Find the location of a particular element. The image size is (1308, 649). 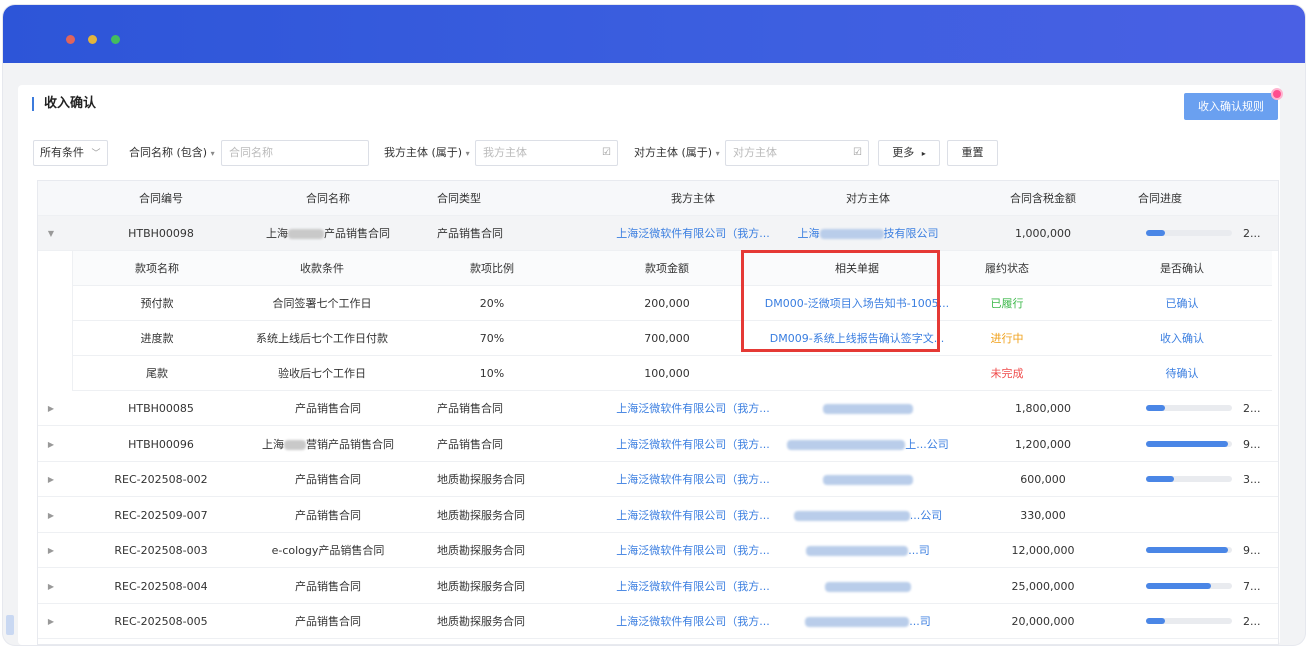

highlight-box is located at coordinates (840, 301).